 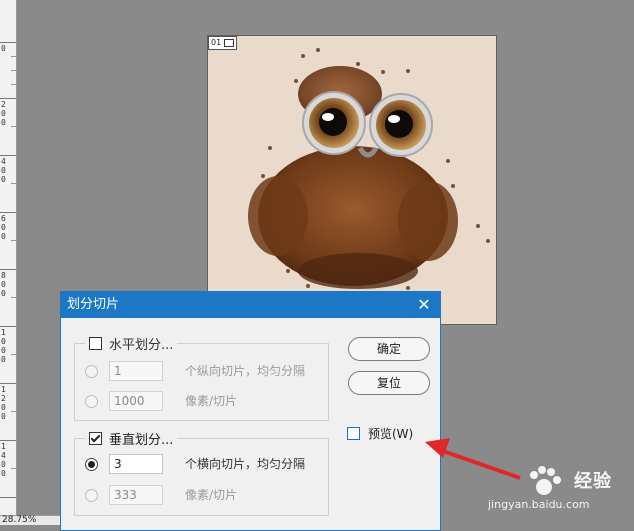 What do you see at coordinates (3, 113) in the screenshot?
I see `ruler-label: 2 0 0` at bounding box center [3, 113].